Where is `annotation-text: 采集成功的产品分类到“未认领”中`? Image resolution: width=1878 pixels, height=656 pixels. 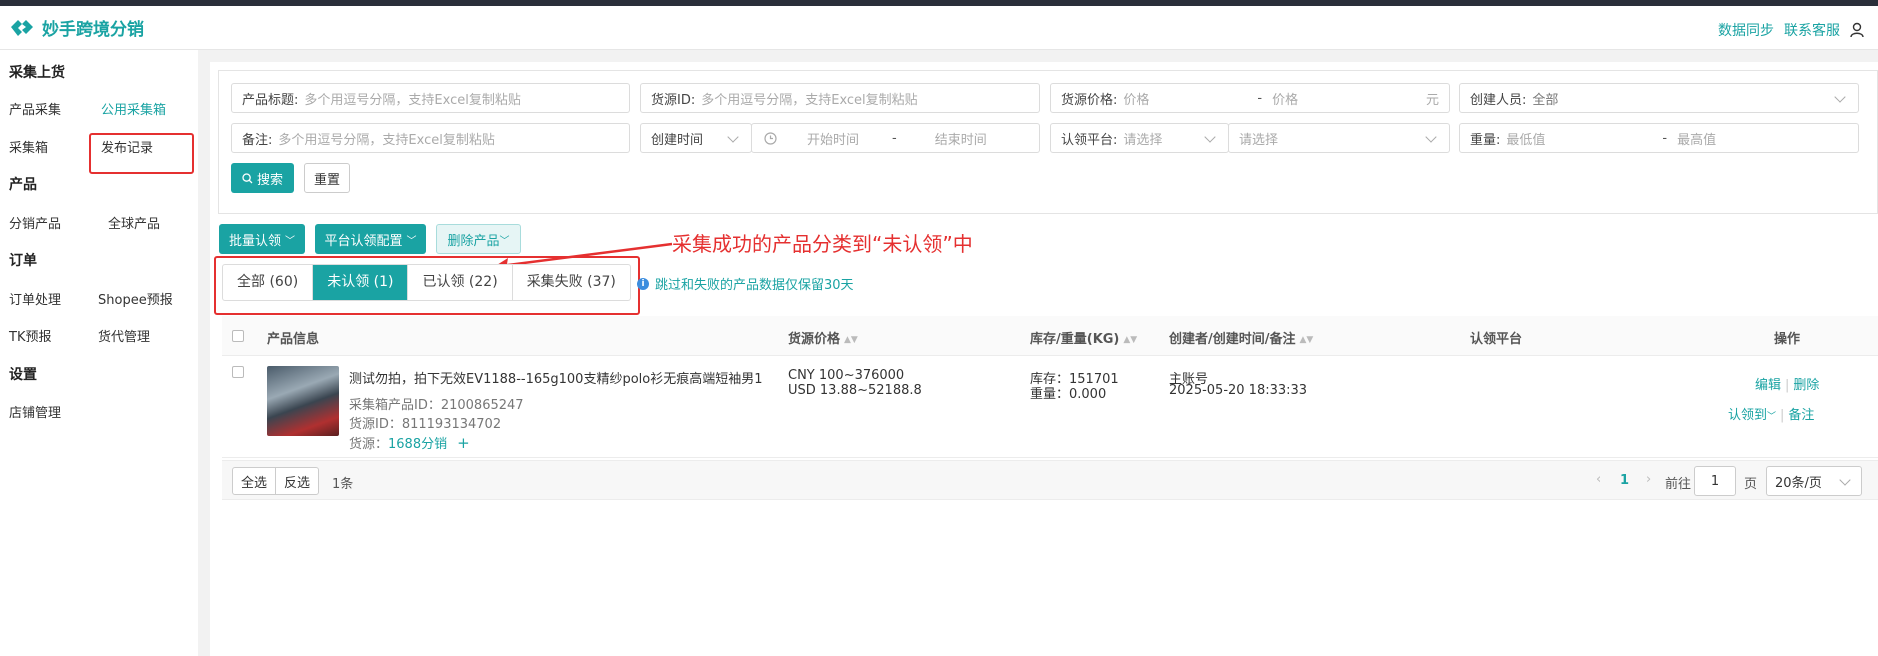 annotation-text: 采集成功的产品分类到“未认领”中 is located at coordinates (822, 244).